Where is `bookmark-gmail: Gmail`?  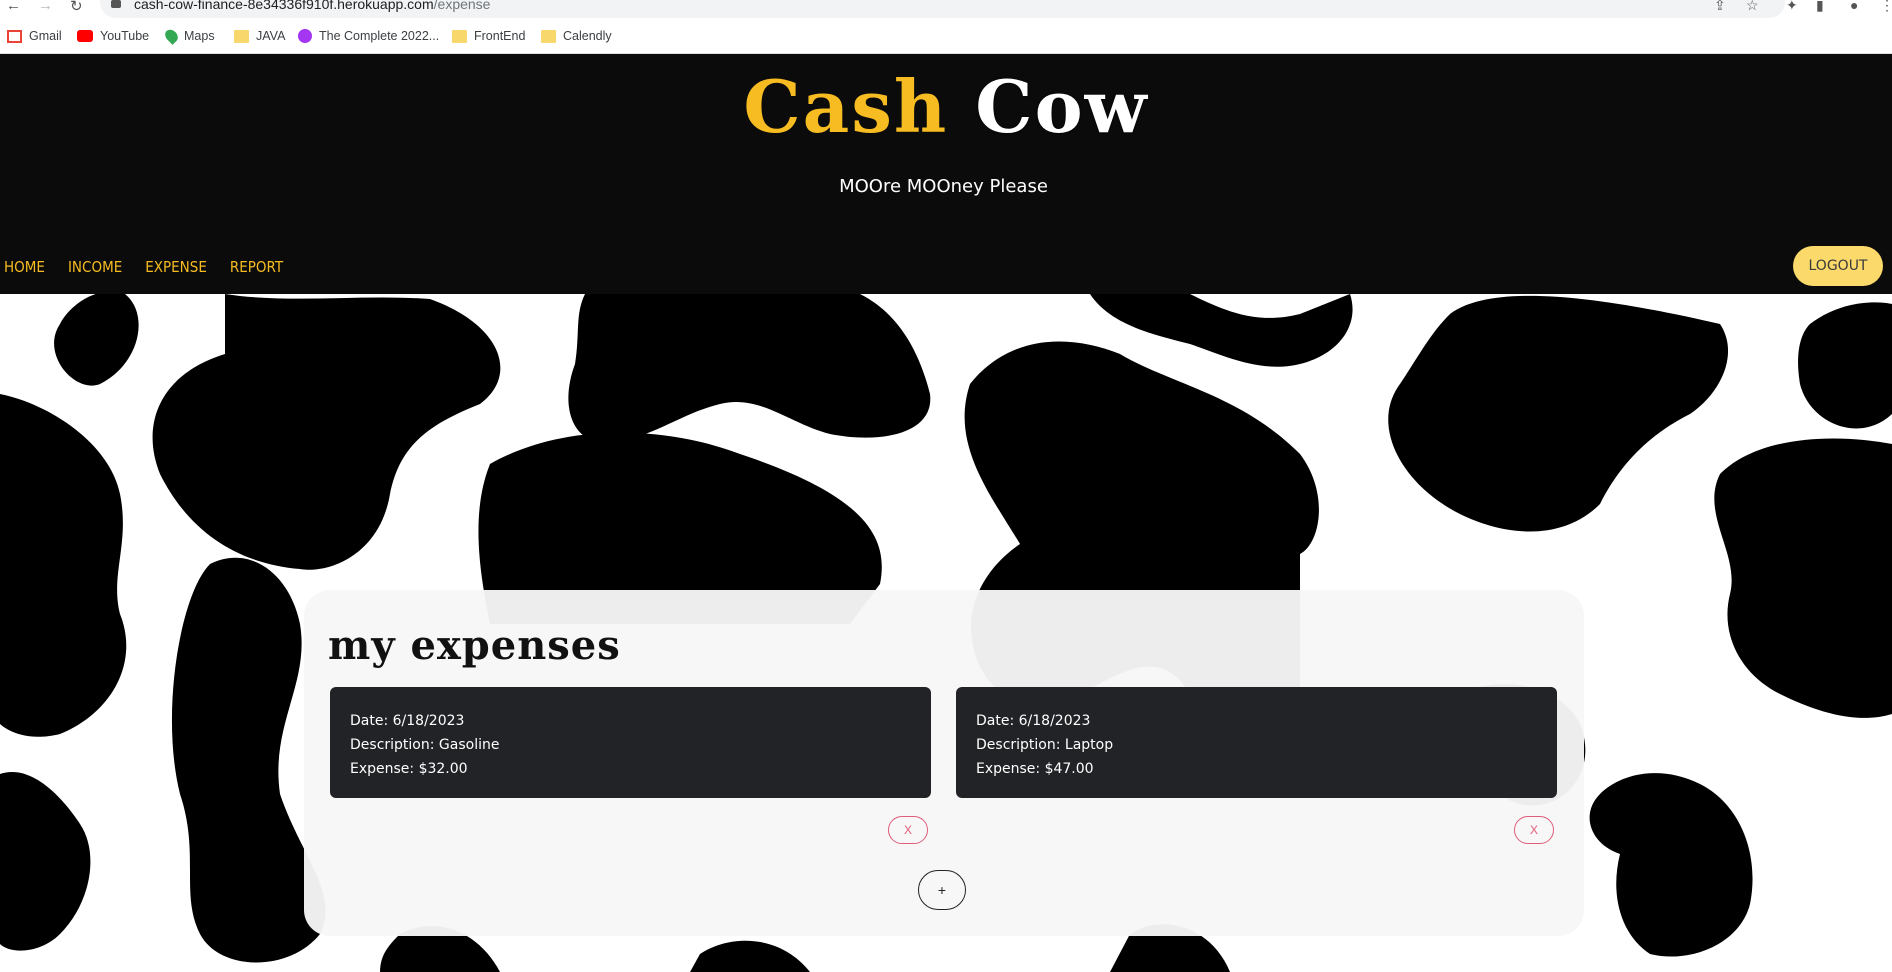
bookmark-gmail: Gmail is located at coordinates (34, 36).